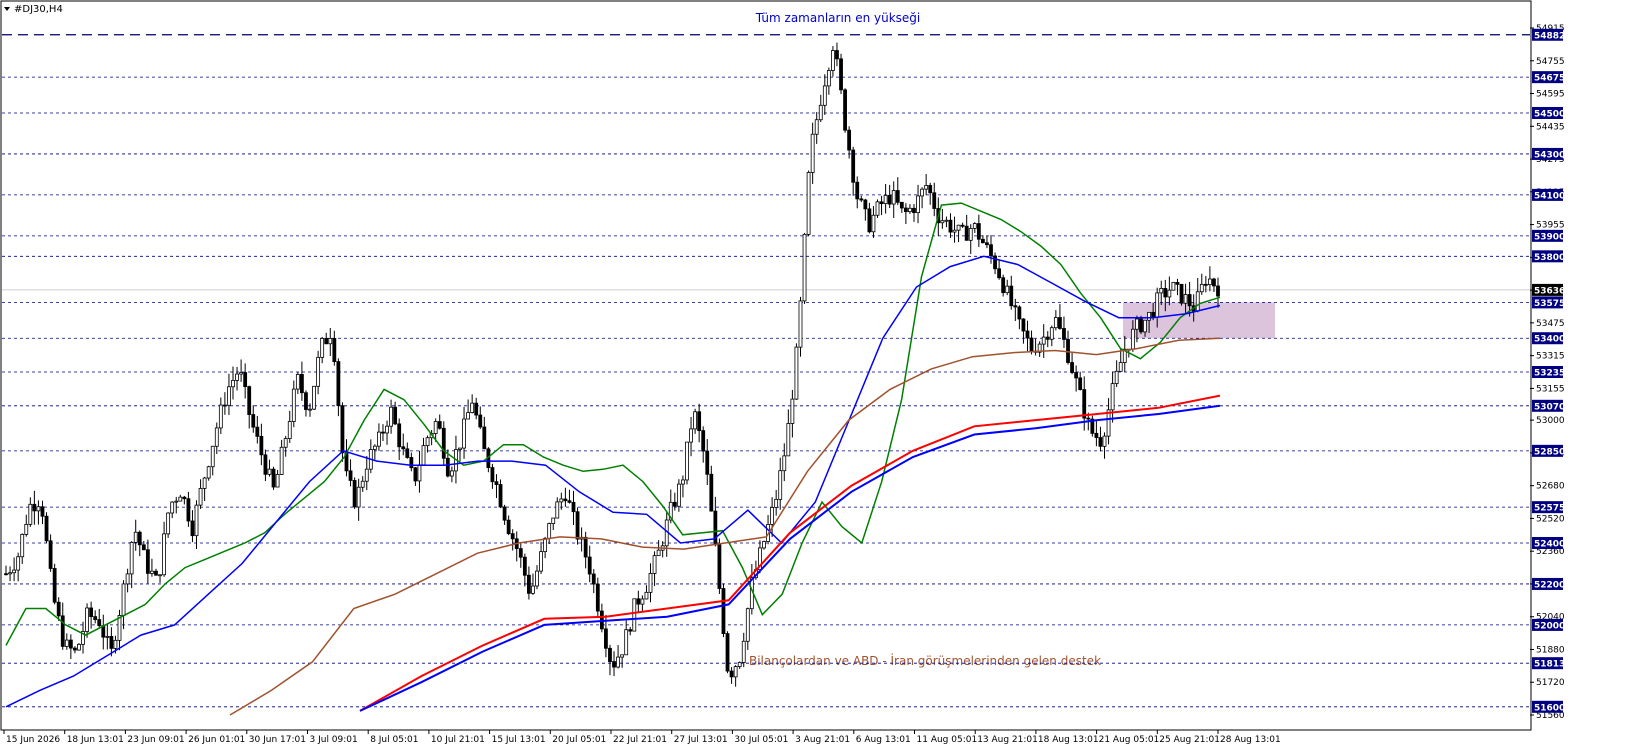  Describe the element at coordinates (33, 740) in the screenshot. I see `time-tick-label: 15 Jun 2026` at that location.